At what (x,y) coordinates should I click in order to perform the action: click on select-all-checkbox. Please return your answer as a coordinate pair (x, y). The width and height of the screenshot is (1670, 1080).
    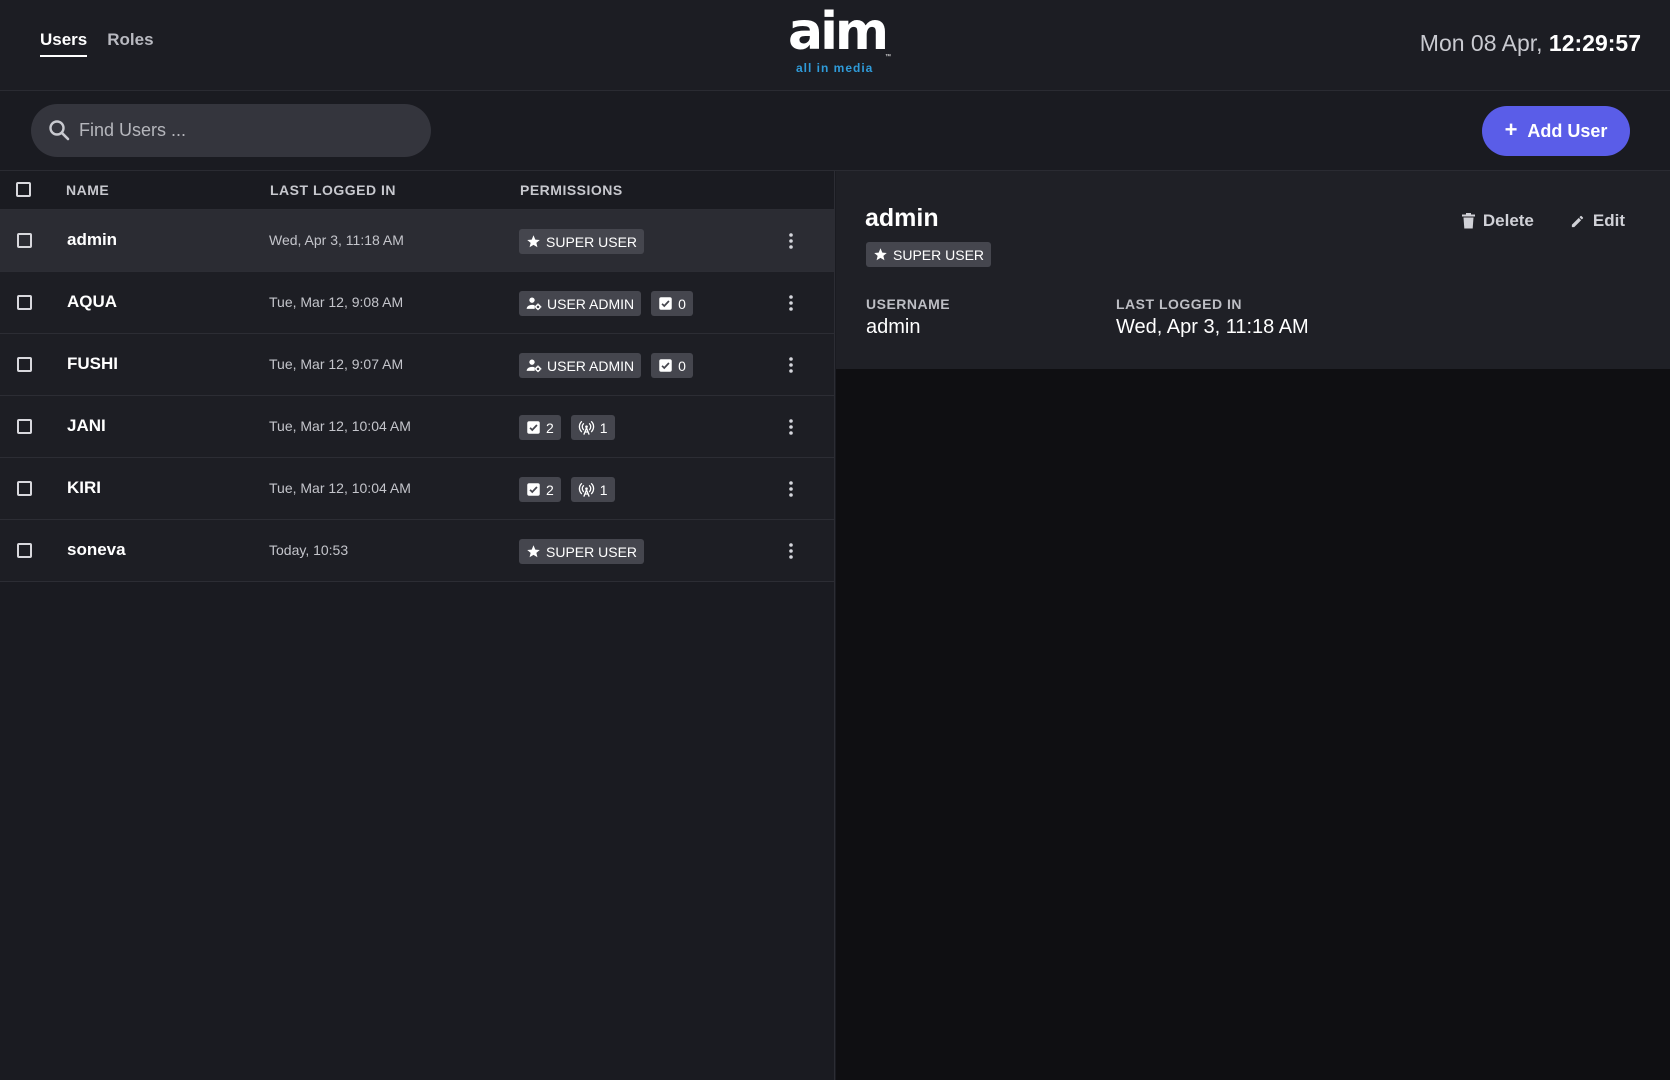
    Looking at the image, I should click on (23, 189).